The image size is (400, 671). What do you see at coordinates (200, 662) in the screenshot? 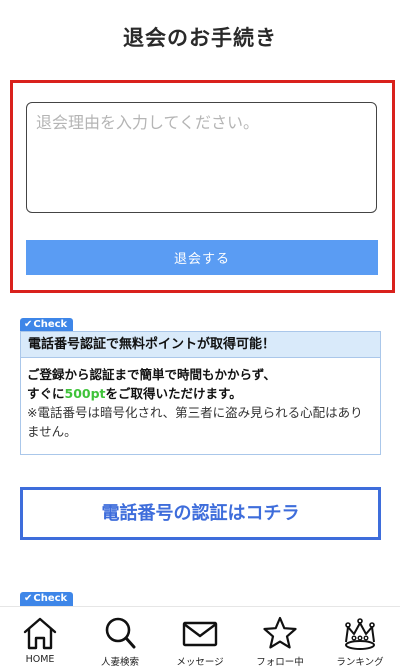
I see `nav-label: メッセージ` at bounding box center [200, 662].